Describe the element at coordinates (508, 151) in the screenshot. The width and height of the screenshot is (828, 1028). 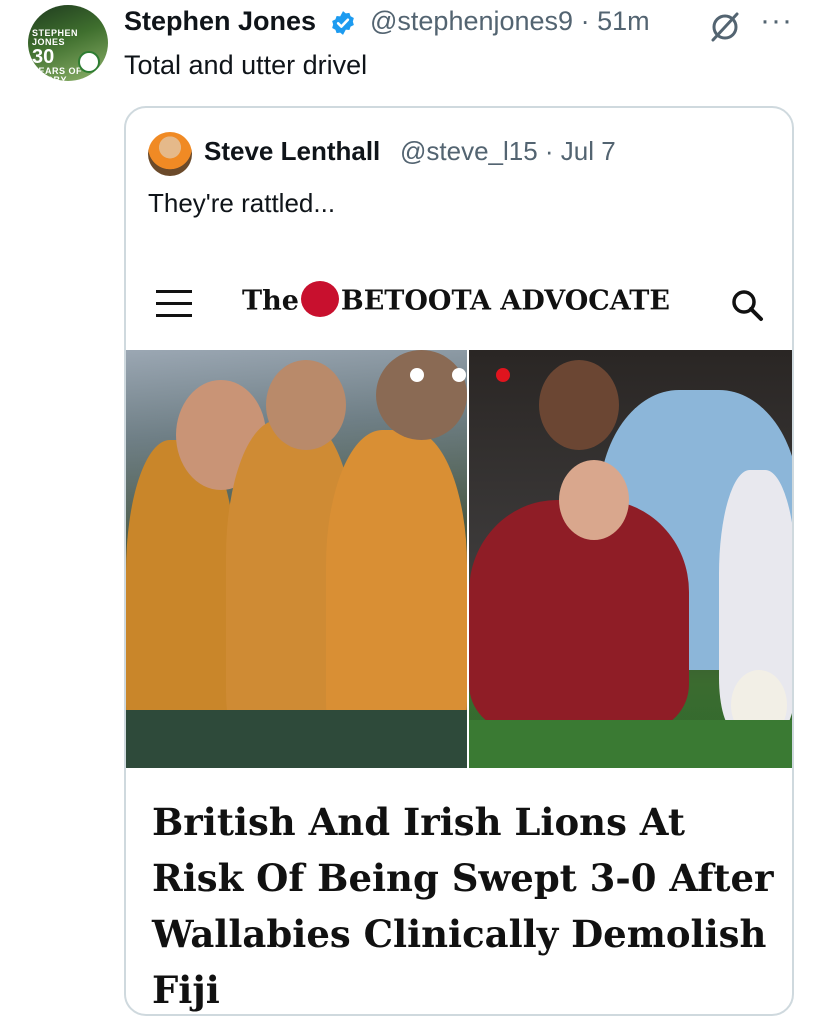
I see `quoted-handle-date: @steve_l15 · Jul 7` at that location.